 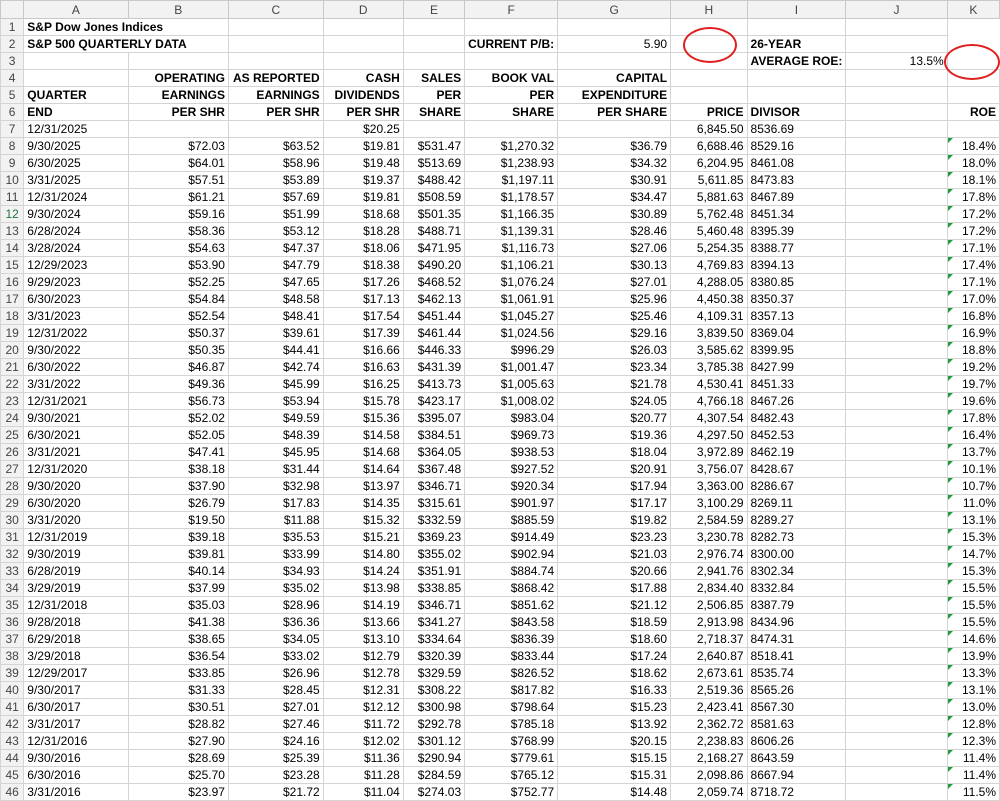 What do you see at coordinates (363, 163) in the screenshot?
I see `dividends-cell: $19.48` at bounding box center [363, 163].